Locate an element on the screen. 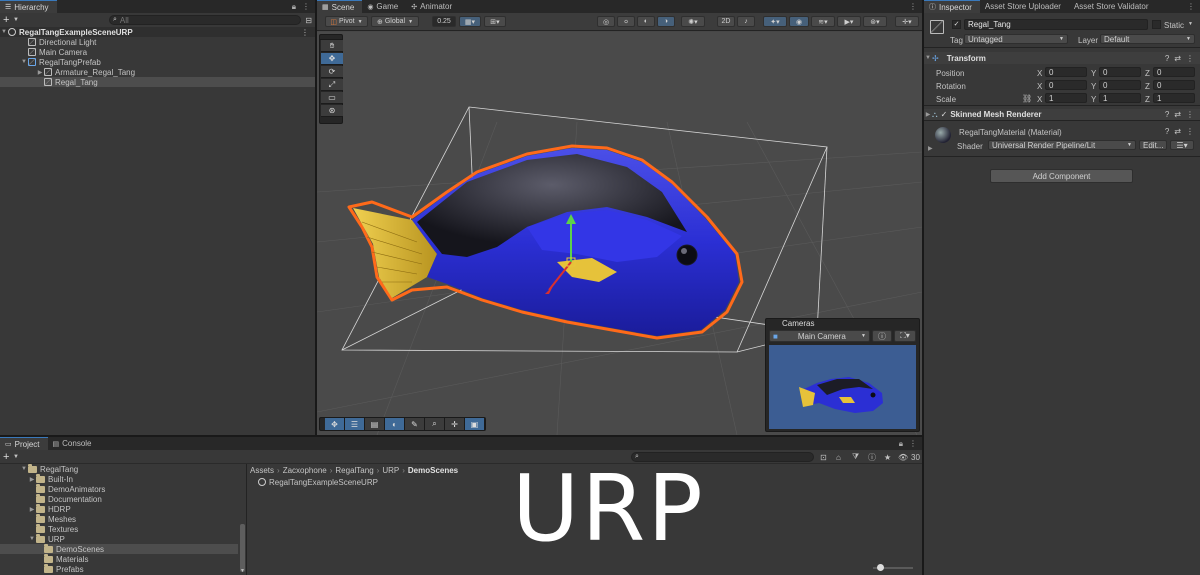  expand-arrow-icon: ▶ is located at coordinates (930, 148).